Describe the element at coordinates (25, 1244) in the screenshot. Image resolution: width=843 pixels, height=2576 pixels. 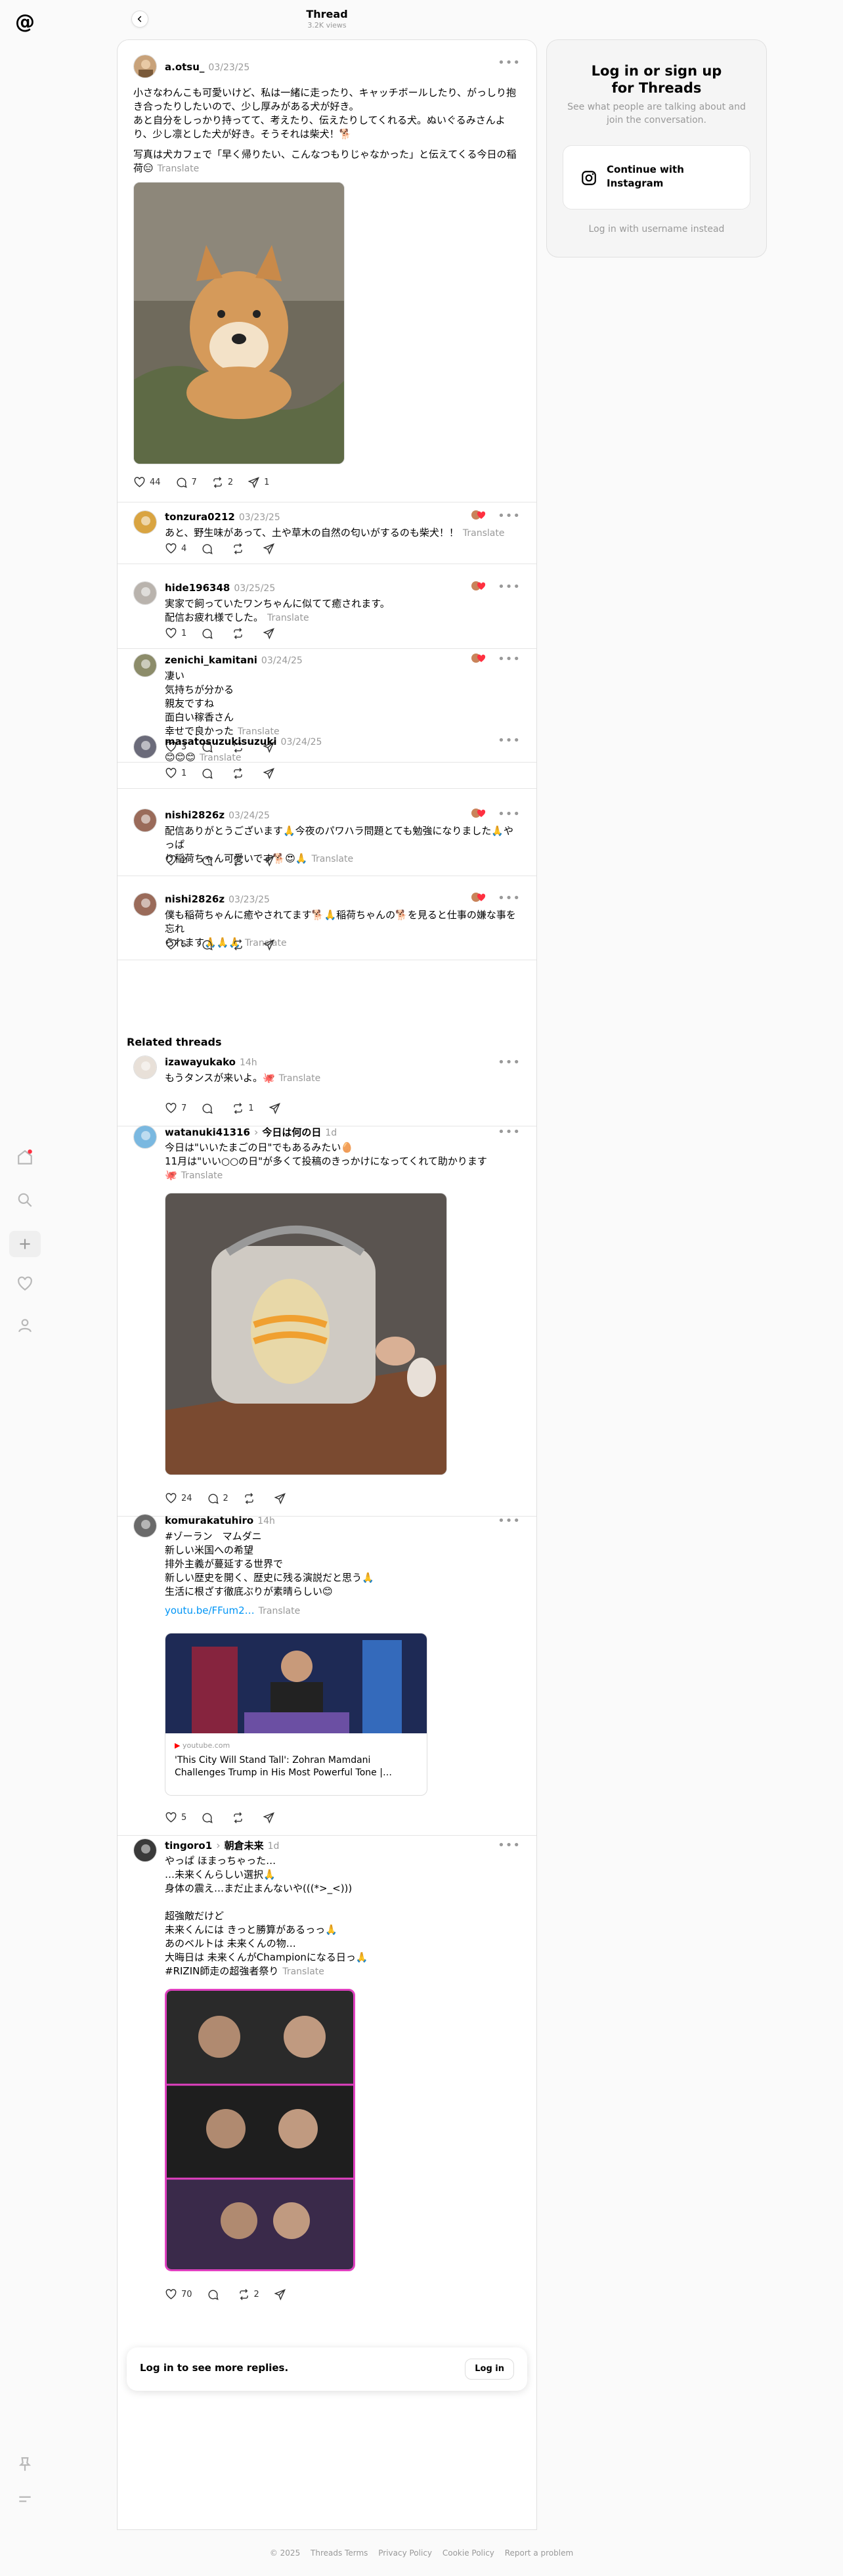
I see `create-icon` at that location.